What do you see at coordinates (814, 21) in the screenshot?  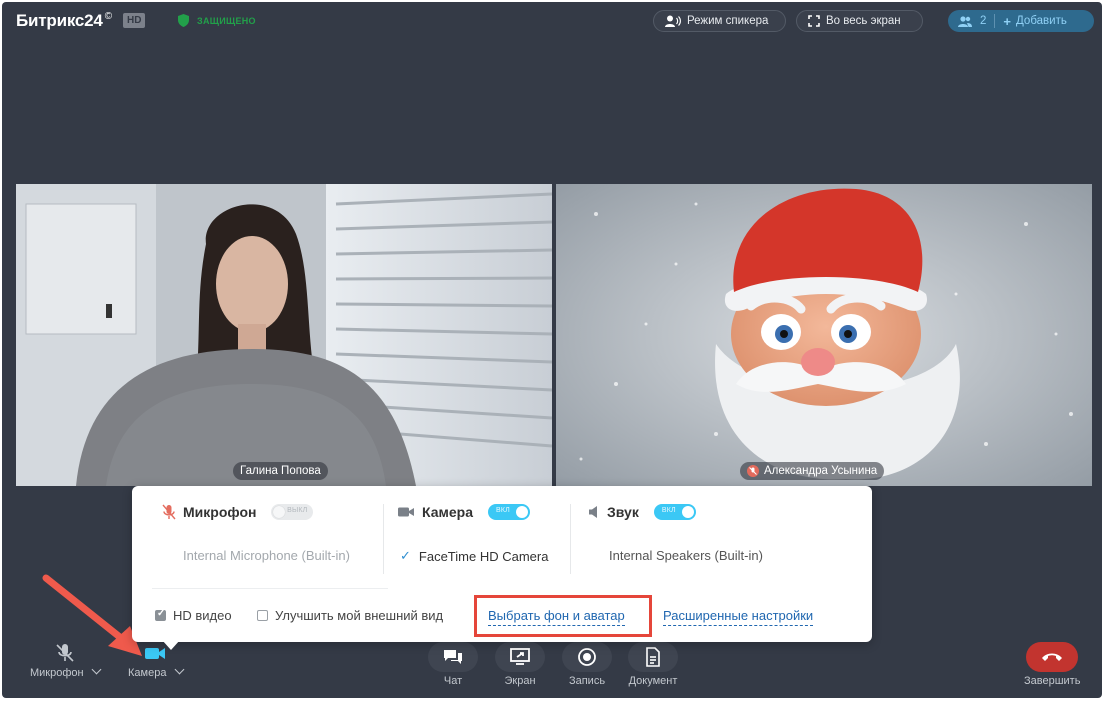 I see `fullscreen-icon` at bounding box center [814, 21].